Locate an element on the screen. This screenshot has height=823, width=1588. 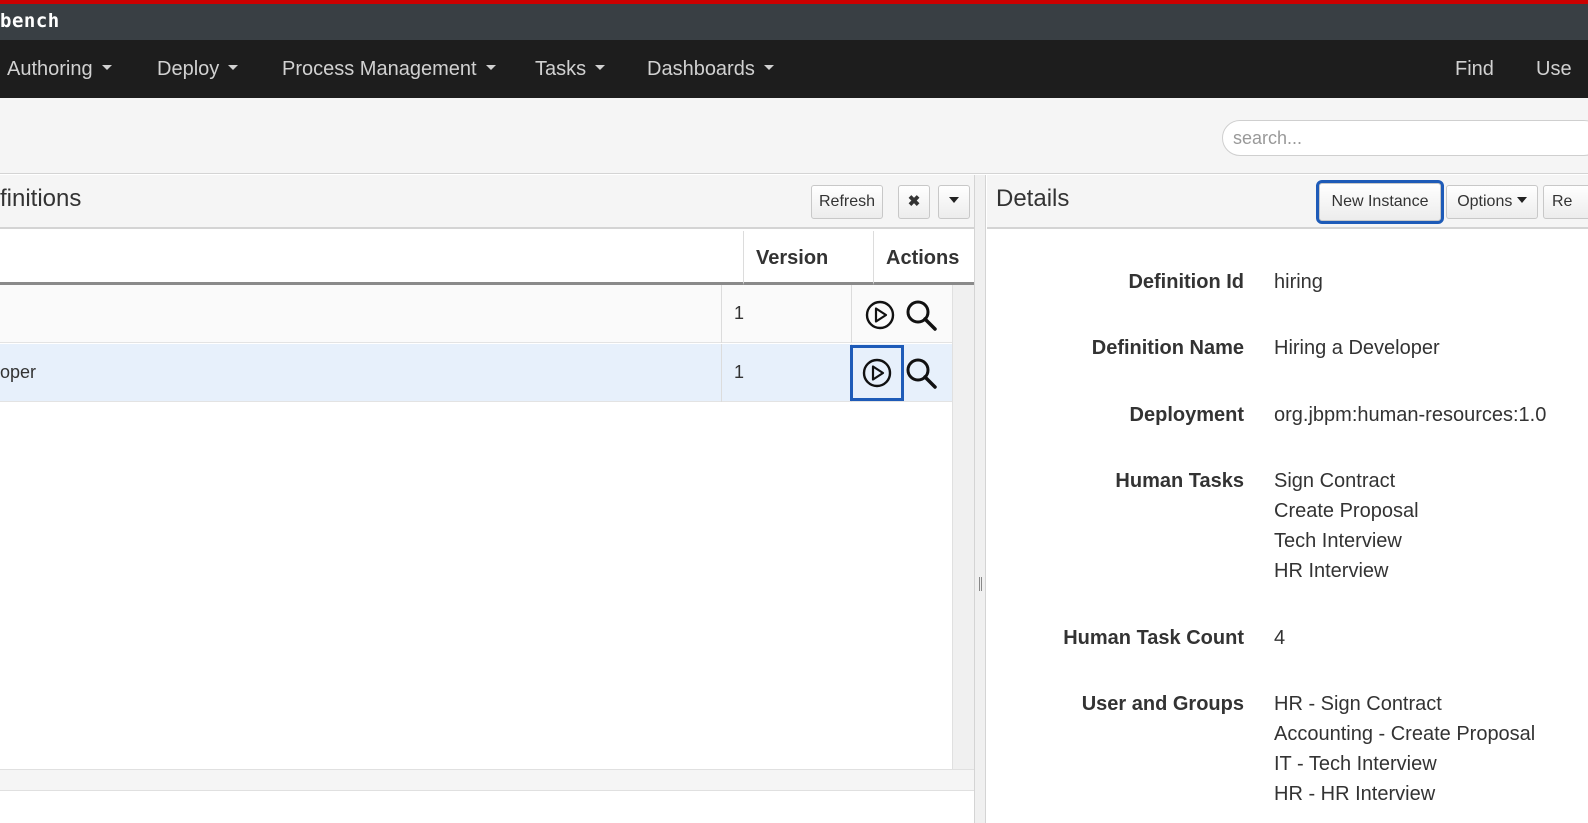
user-and-groups-label: User and Groups is located at coordinates (1162, 704).